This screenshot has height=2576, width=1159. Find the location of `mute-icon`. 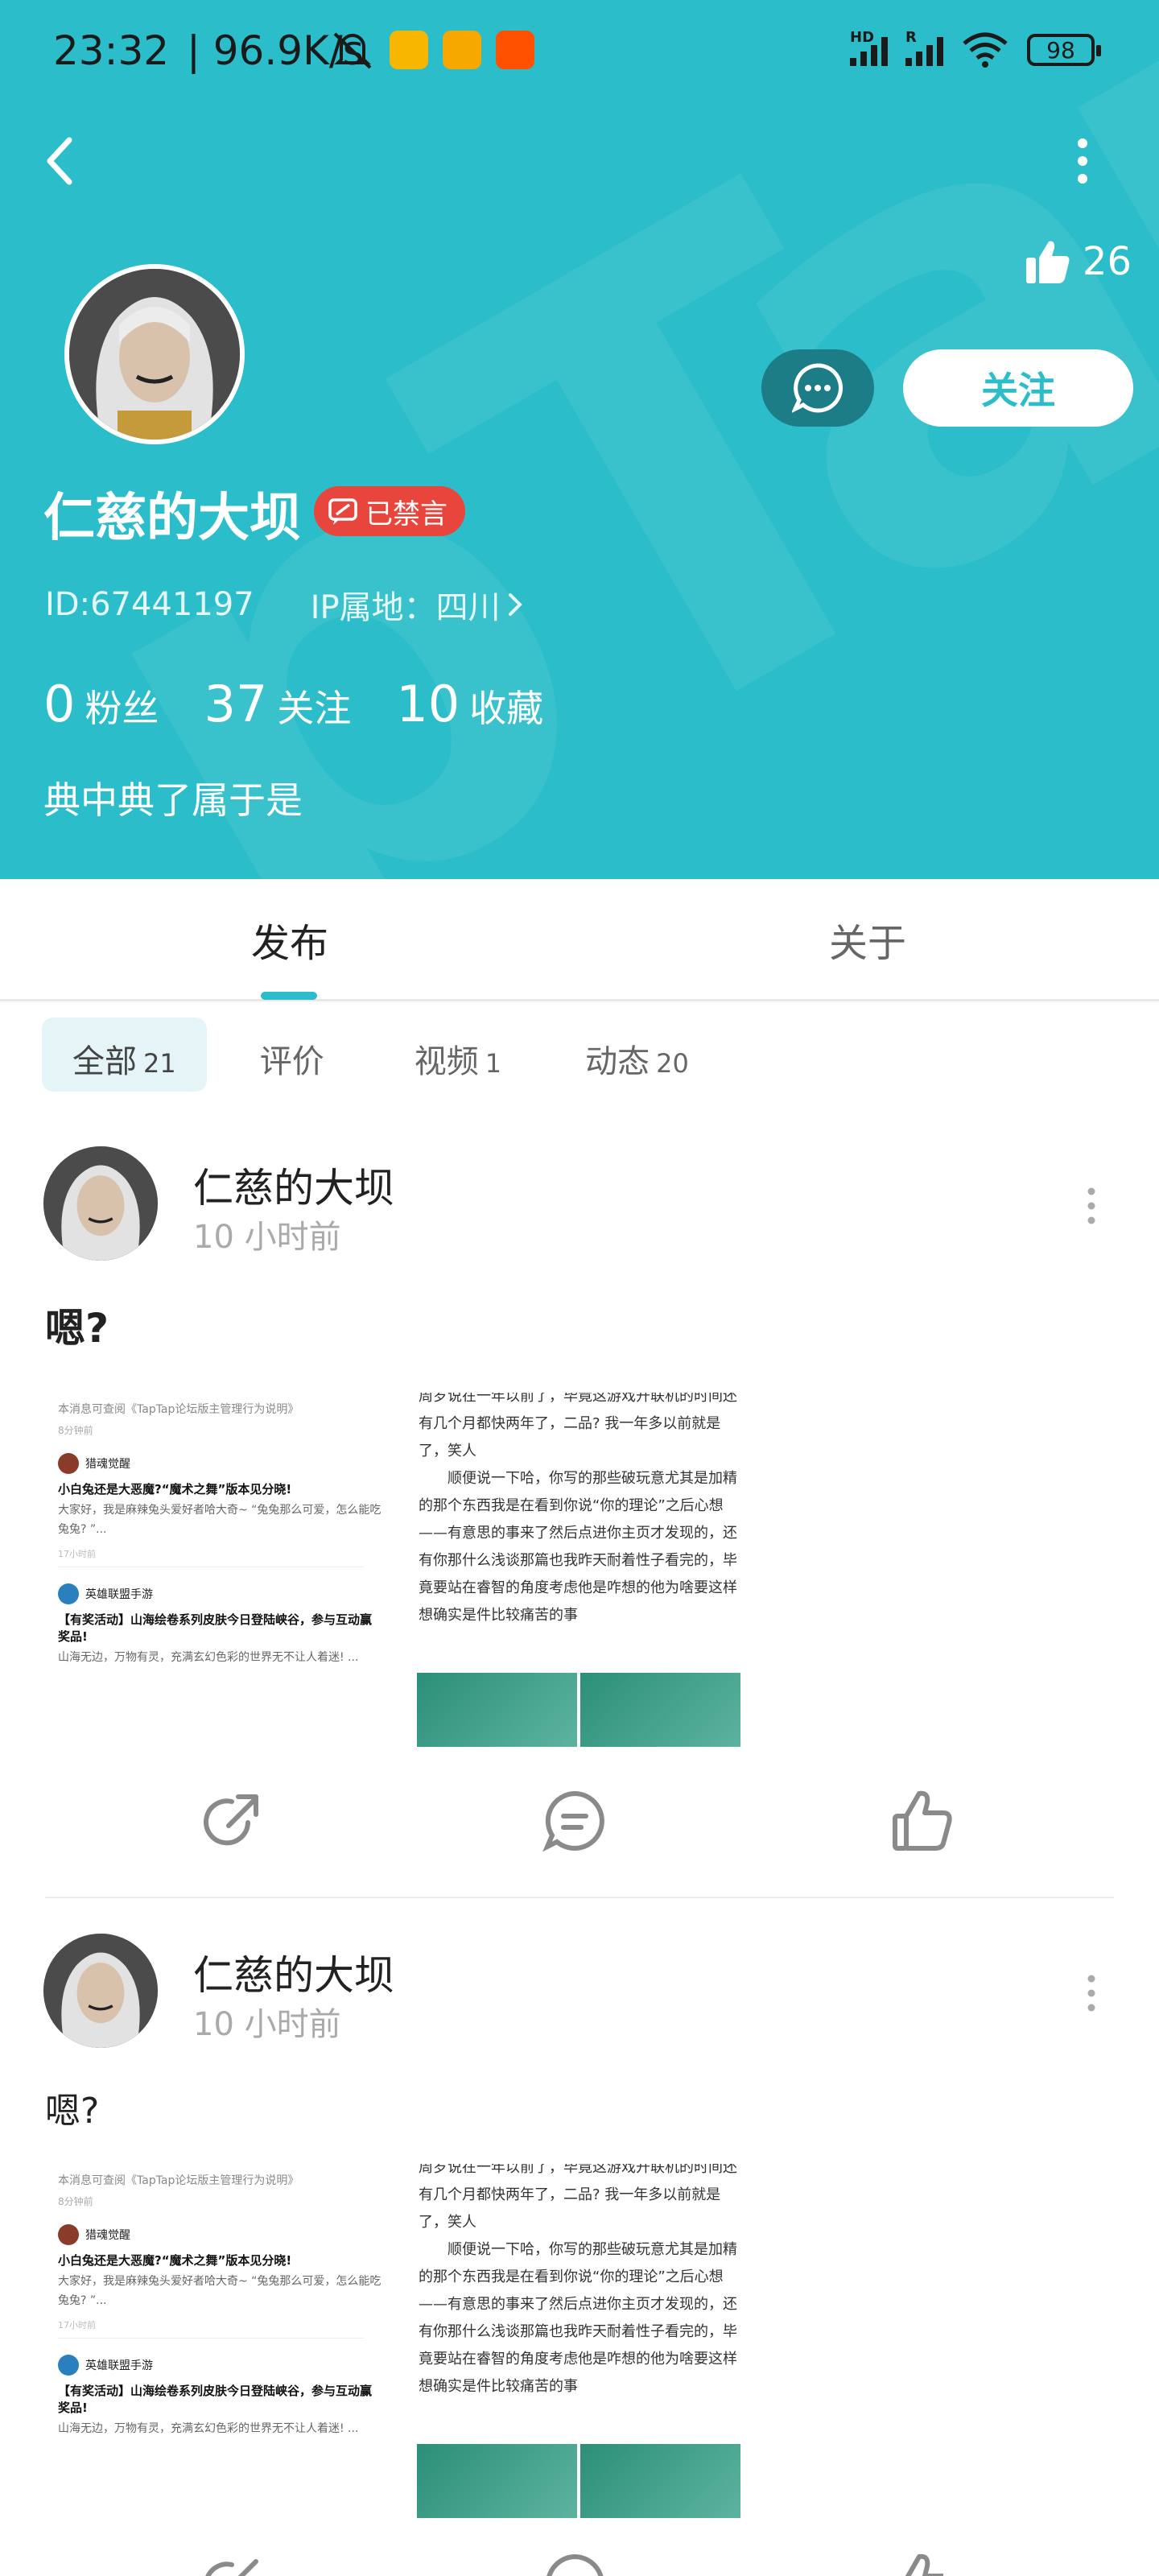

mute-icon is located at coordinates (352, 50).